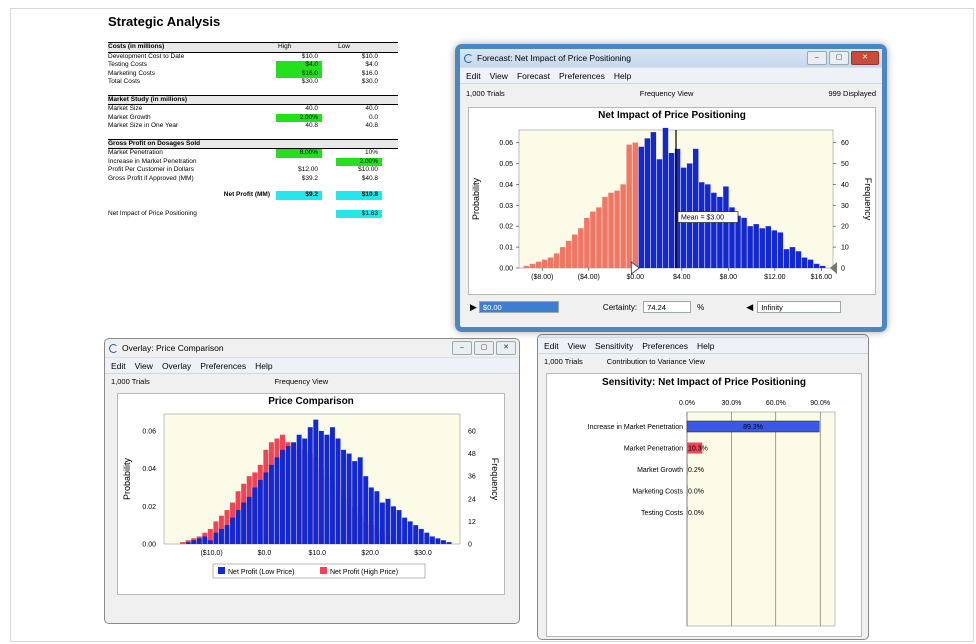 The height and width of the screenshot is (644, 976). I want to click on y-tick-label: 0.02, so click(506, 227).